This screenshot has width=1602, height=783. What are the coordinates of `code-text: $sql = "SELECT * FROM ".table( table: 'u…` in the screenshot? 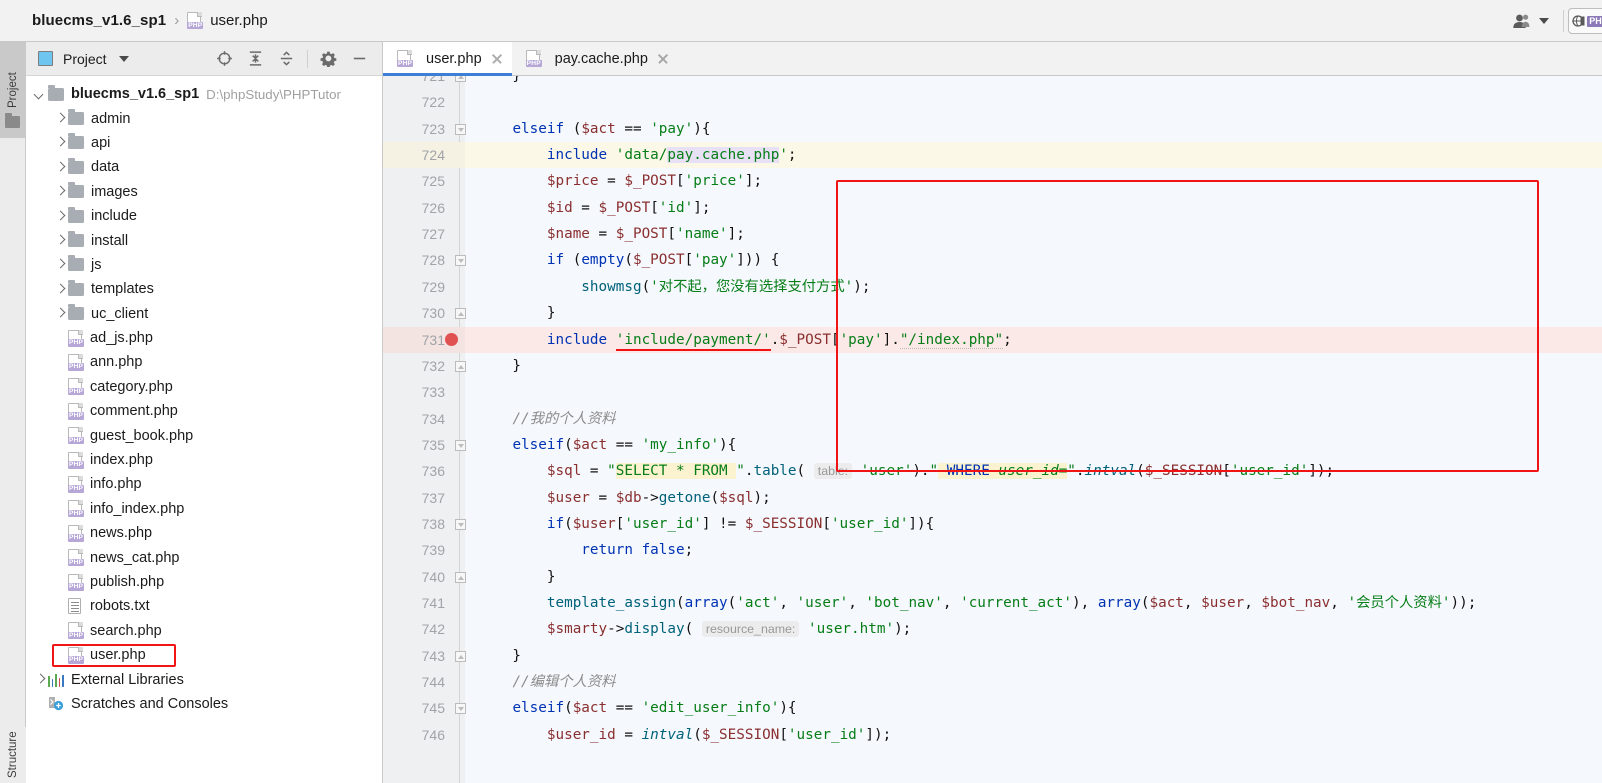 It's located at (940, 471).